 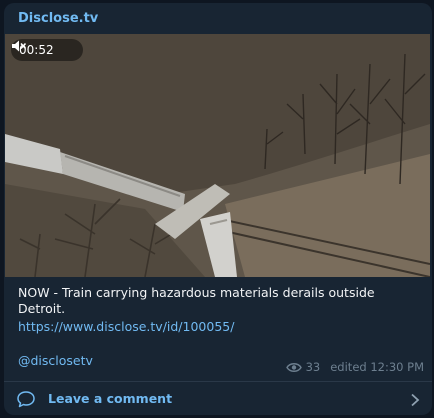 What do you see at coordinates (58, 18) in the screenshot?
I see `channel-name: Disclose.tv` at bounding box center [58, 18].